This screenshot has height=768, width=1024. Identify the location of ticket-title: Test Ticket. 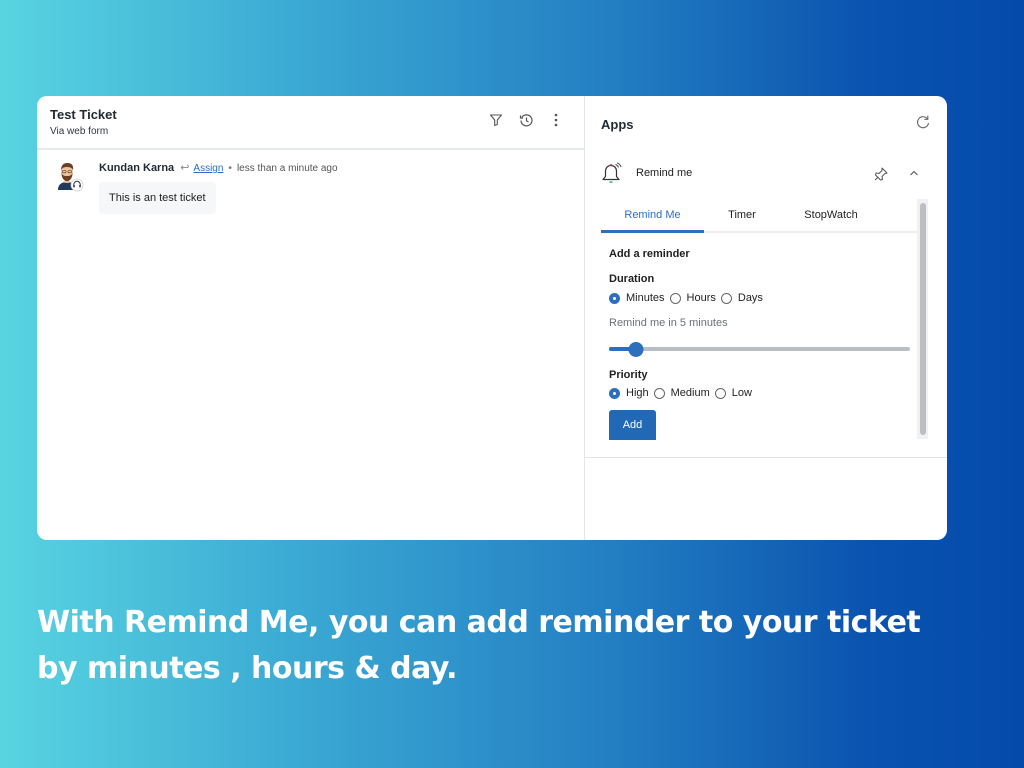
(83, 114).